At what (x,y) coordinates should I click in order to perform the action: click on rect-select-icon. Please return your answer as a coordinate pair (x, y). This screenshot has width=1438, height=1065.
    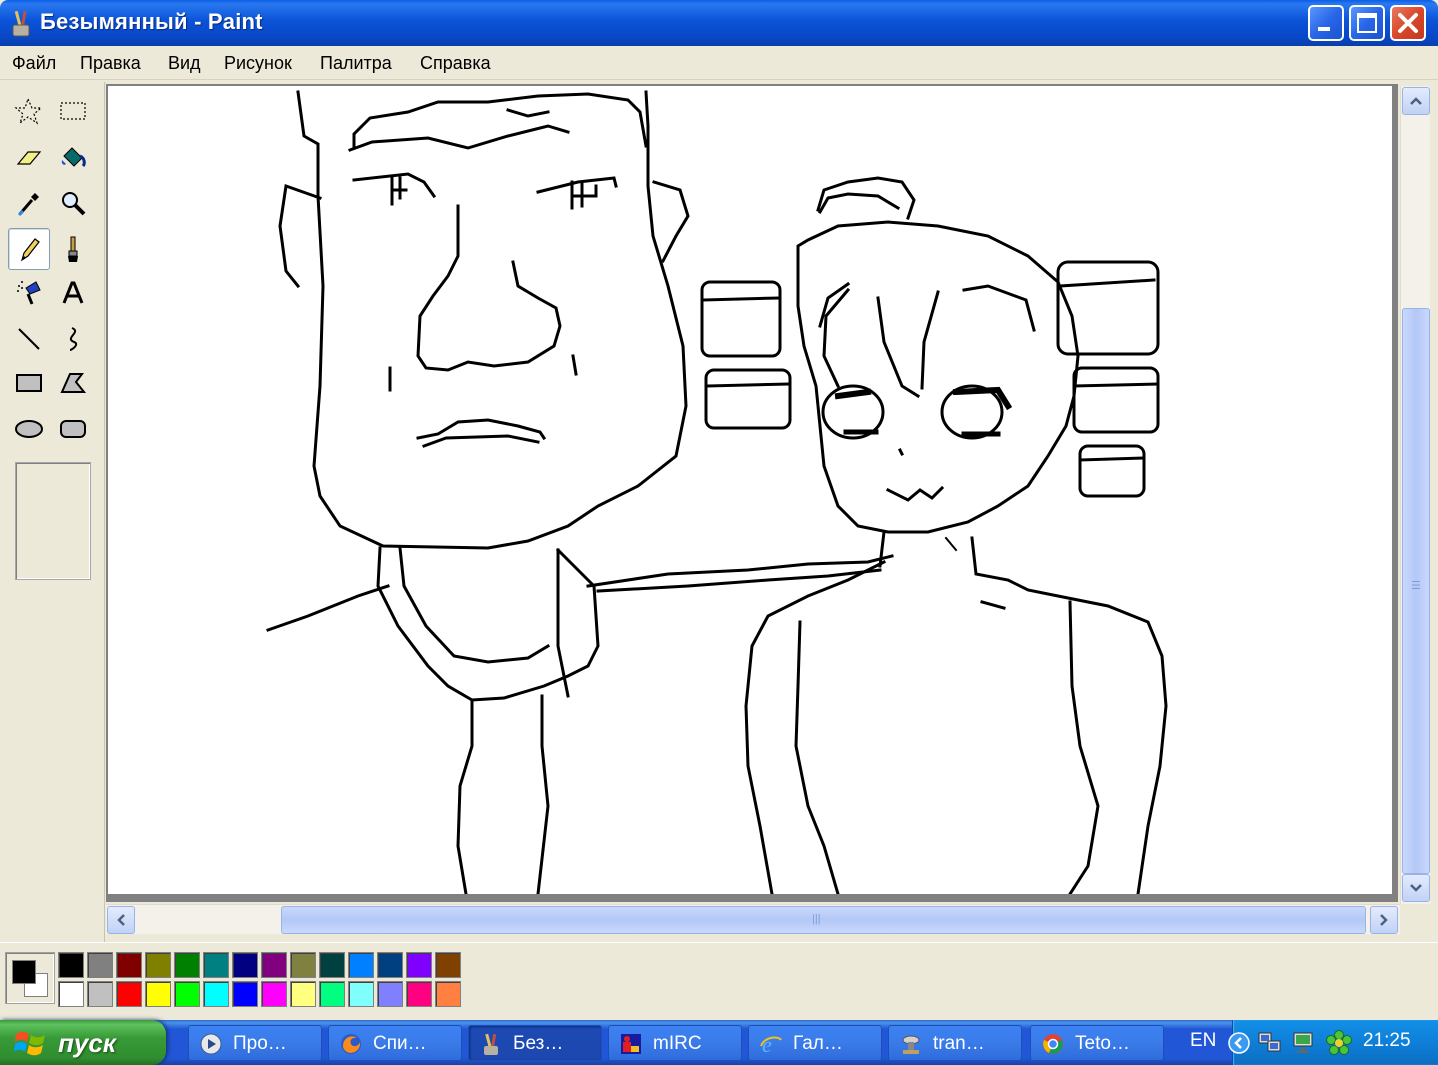
    Looking at the image, I should click on (73, 111).